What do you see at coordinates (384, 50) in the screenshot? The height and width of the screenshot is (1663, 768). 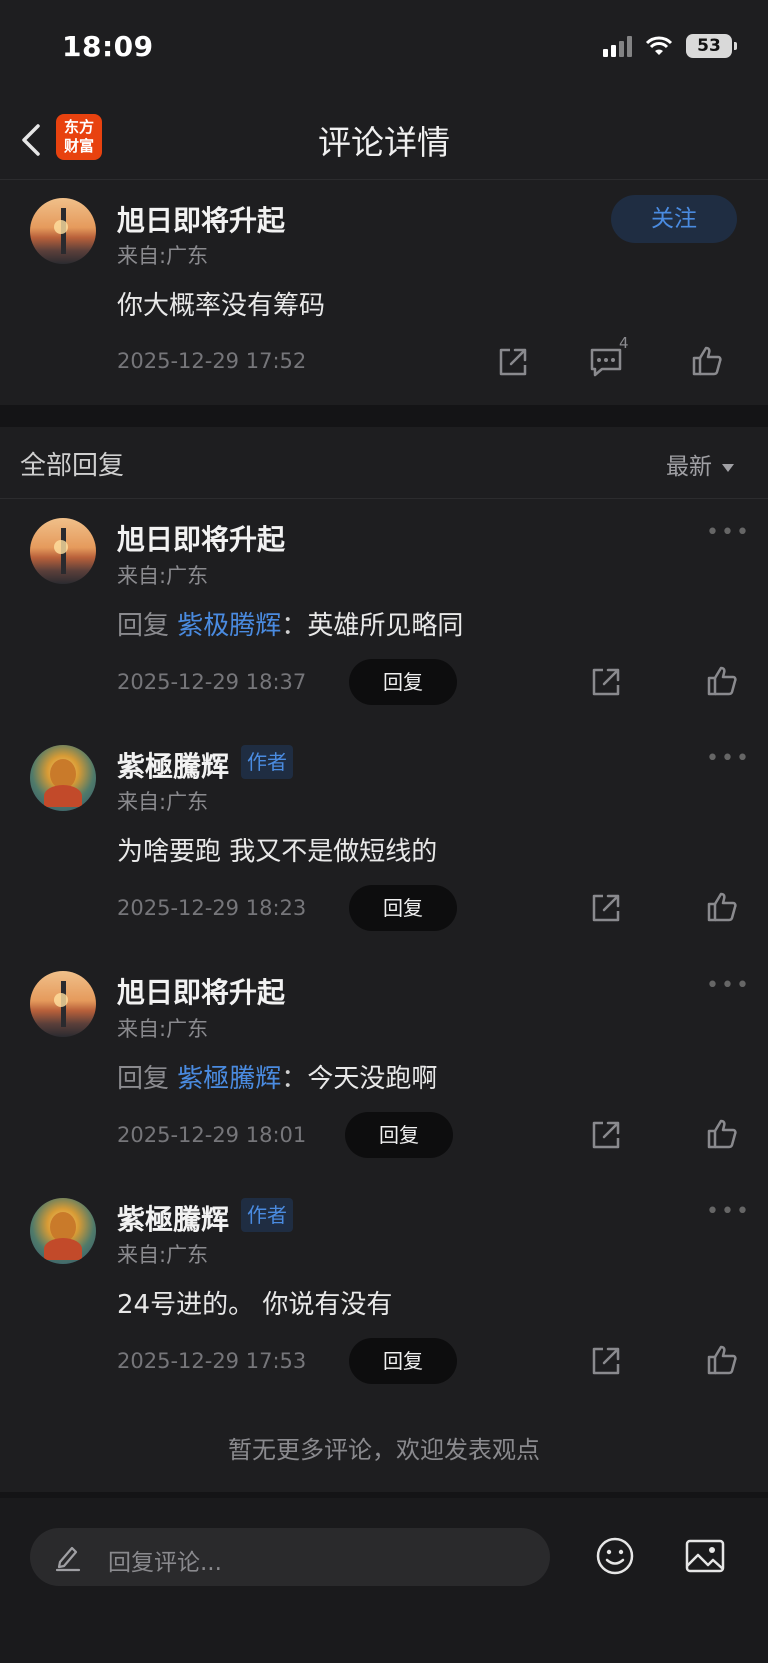 I see `status-bar: 18:09 53` at bounding box center [384, 50].